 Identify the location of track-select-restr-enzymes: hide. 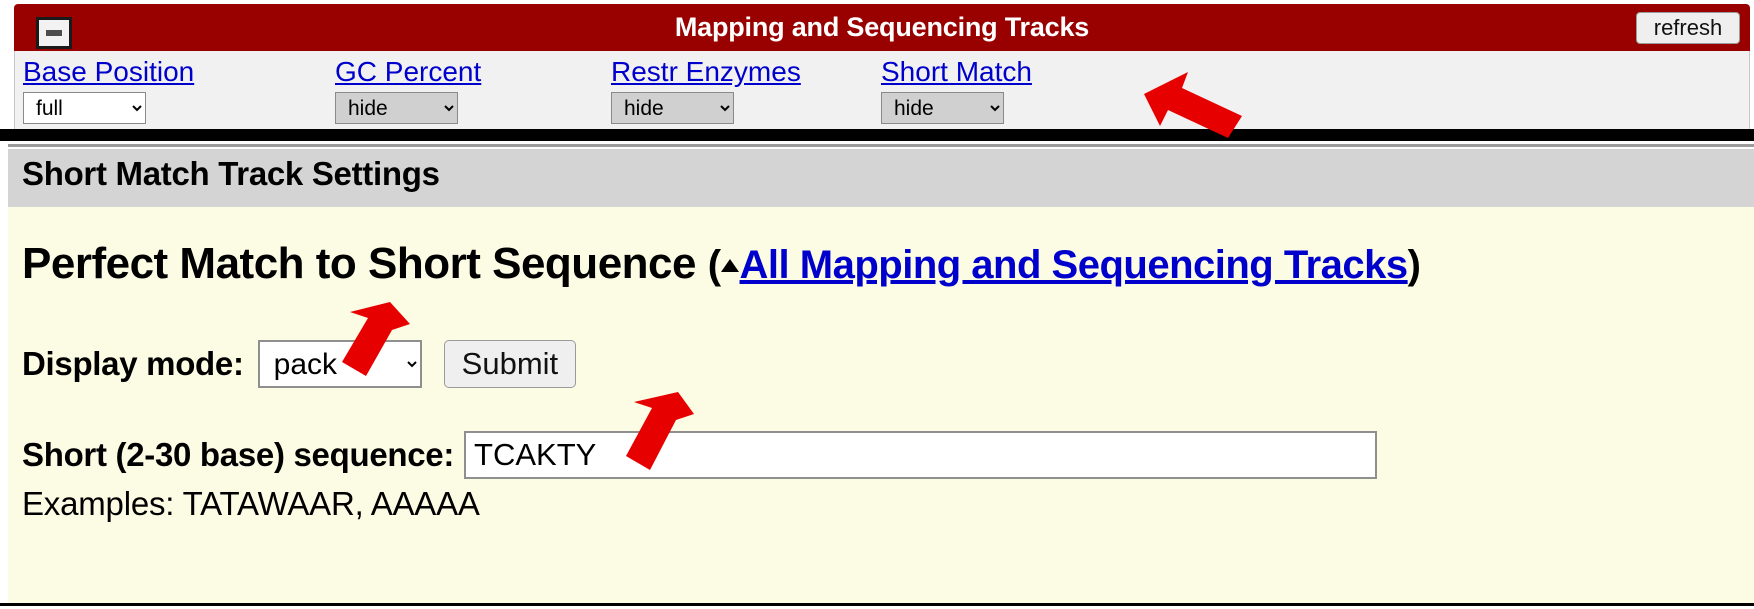
(672, 108).